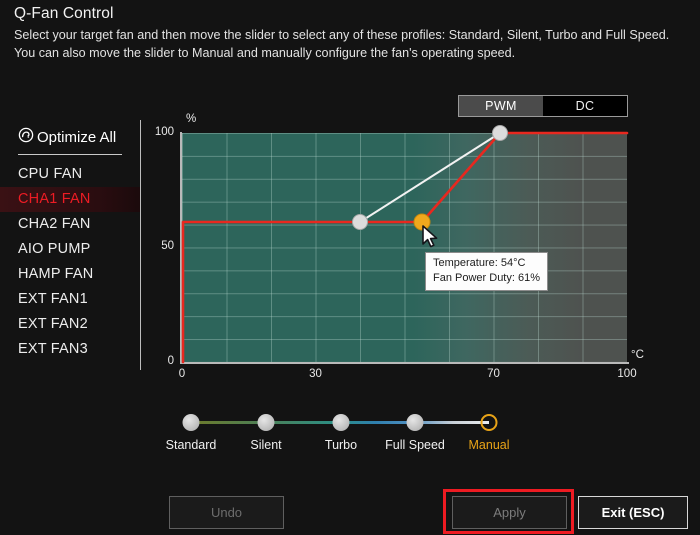 This screenshot has width=700, height=535. I want to click on sidebar-item-aio-pump: AIO PUMP, so click(70, 249).